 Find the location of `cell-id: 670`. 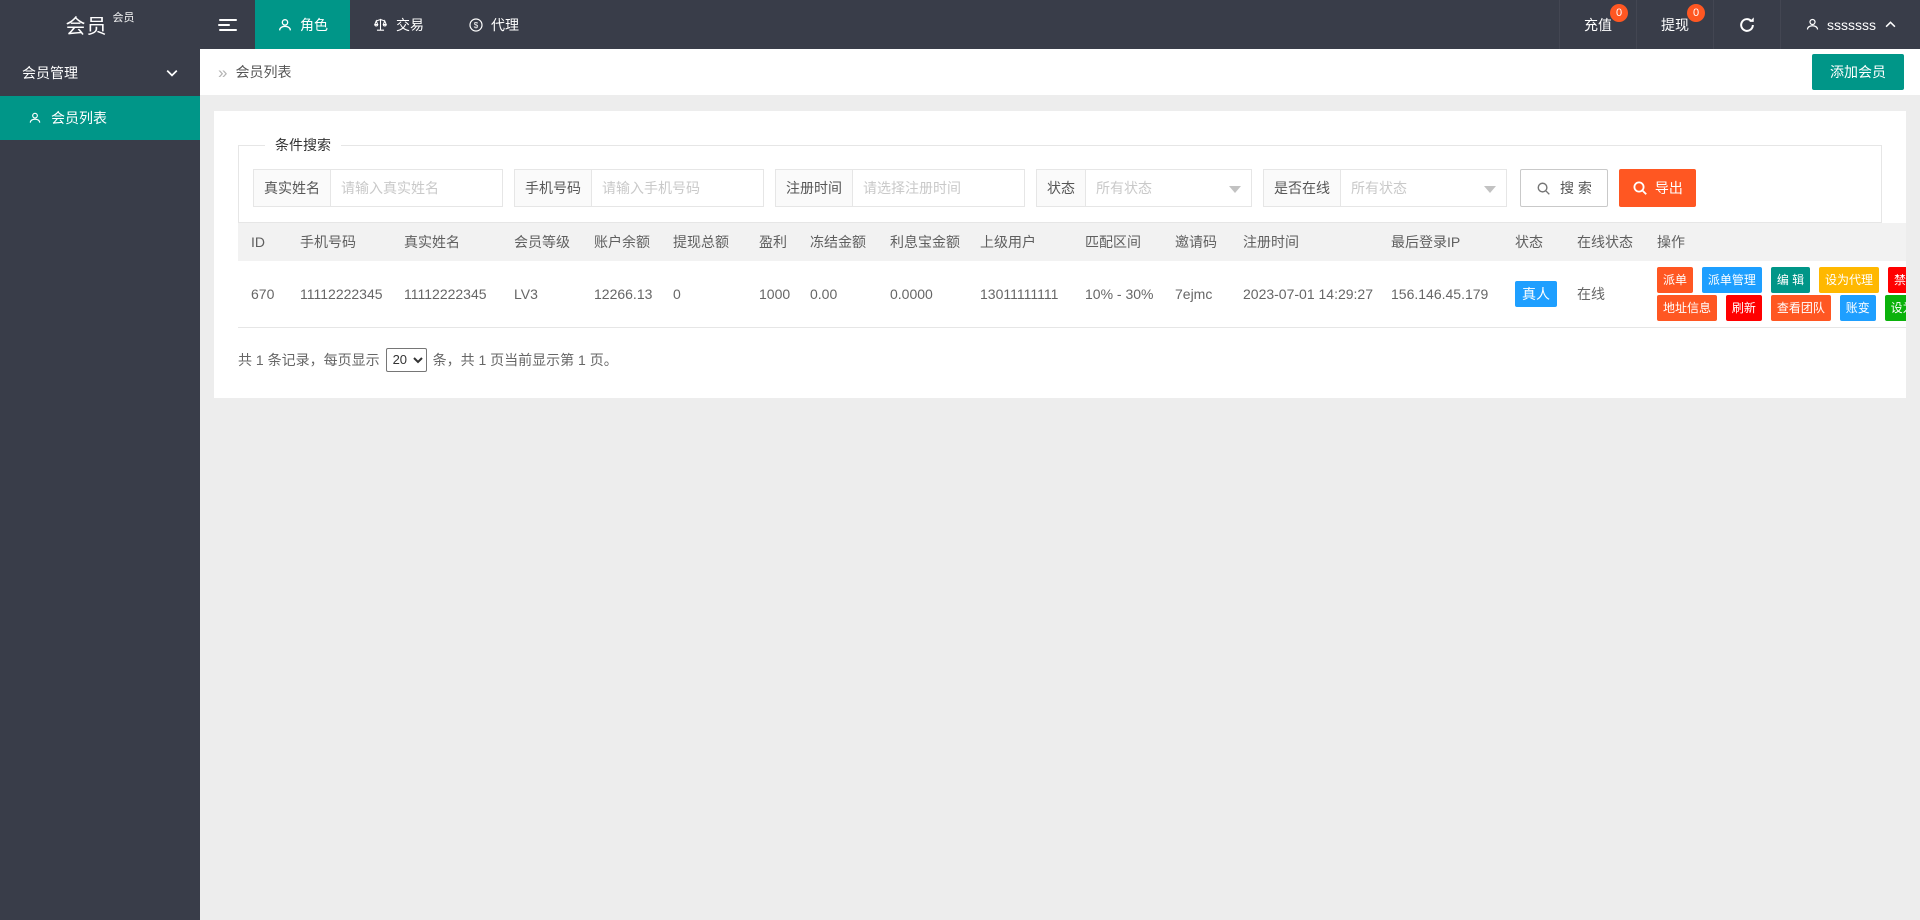

cell-id: 670 is located at coordinates (262, 294).